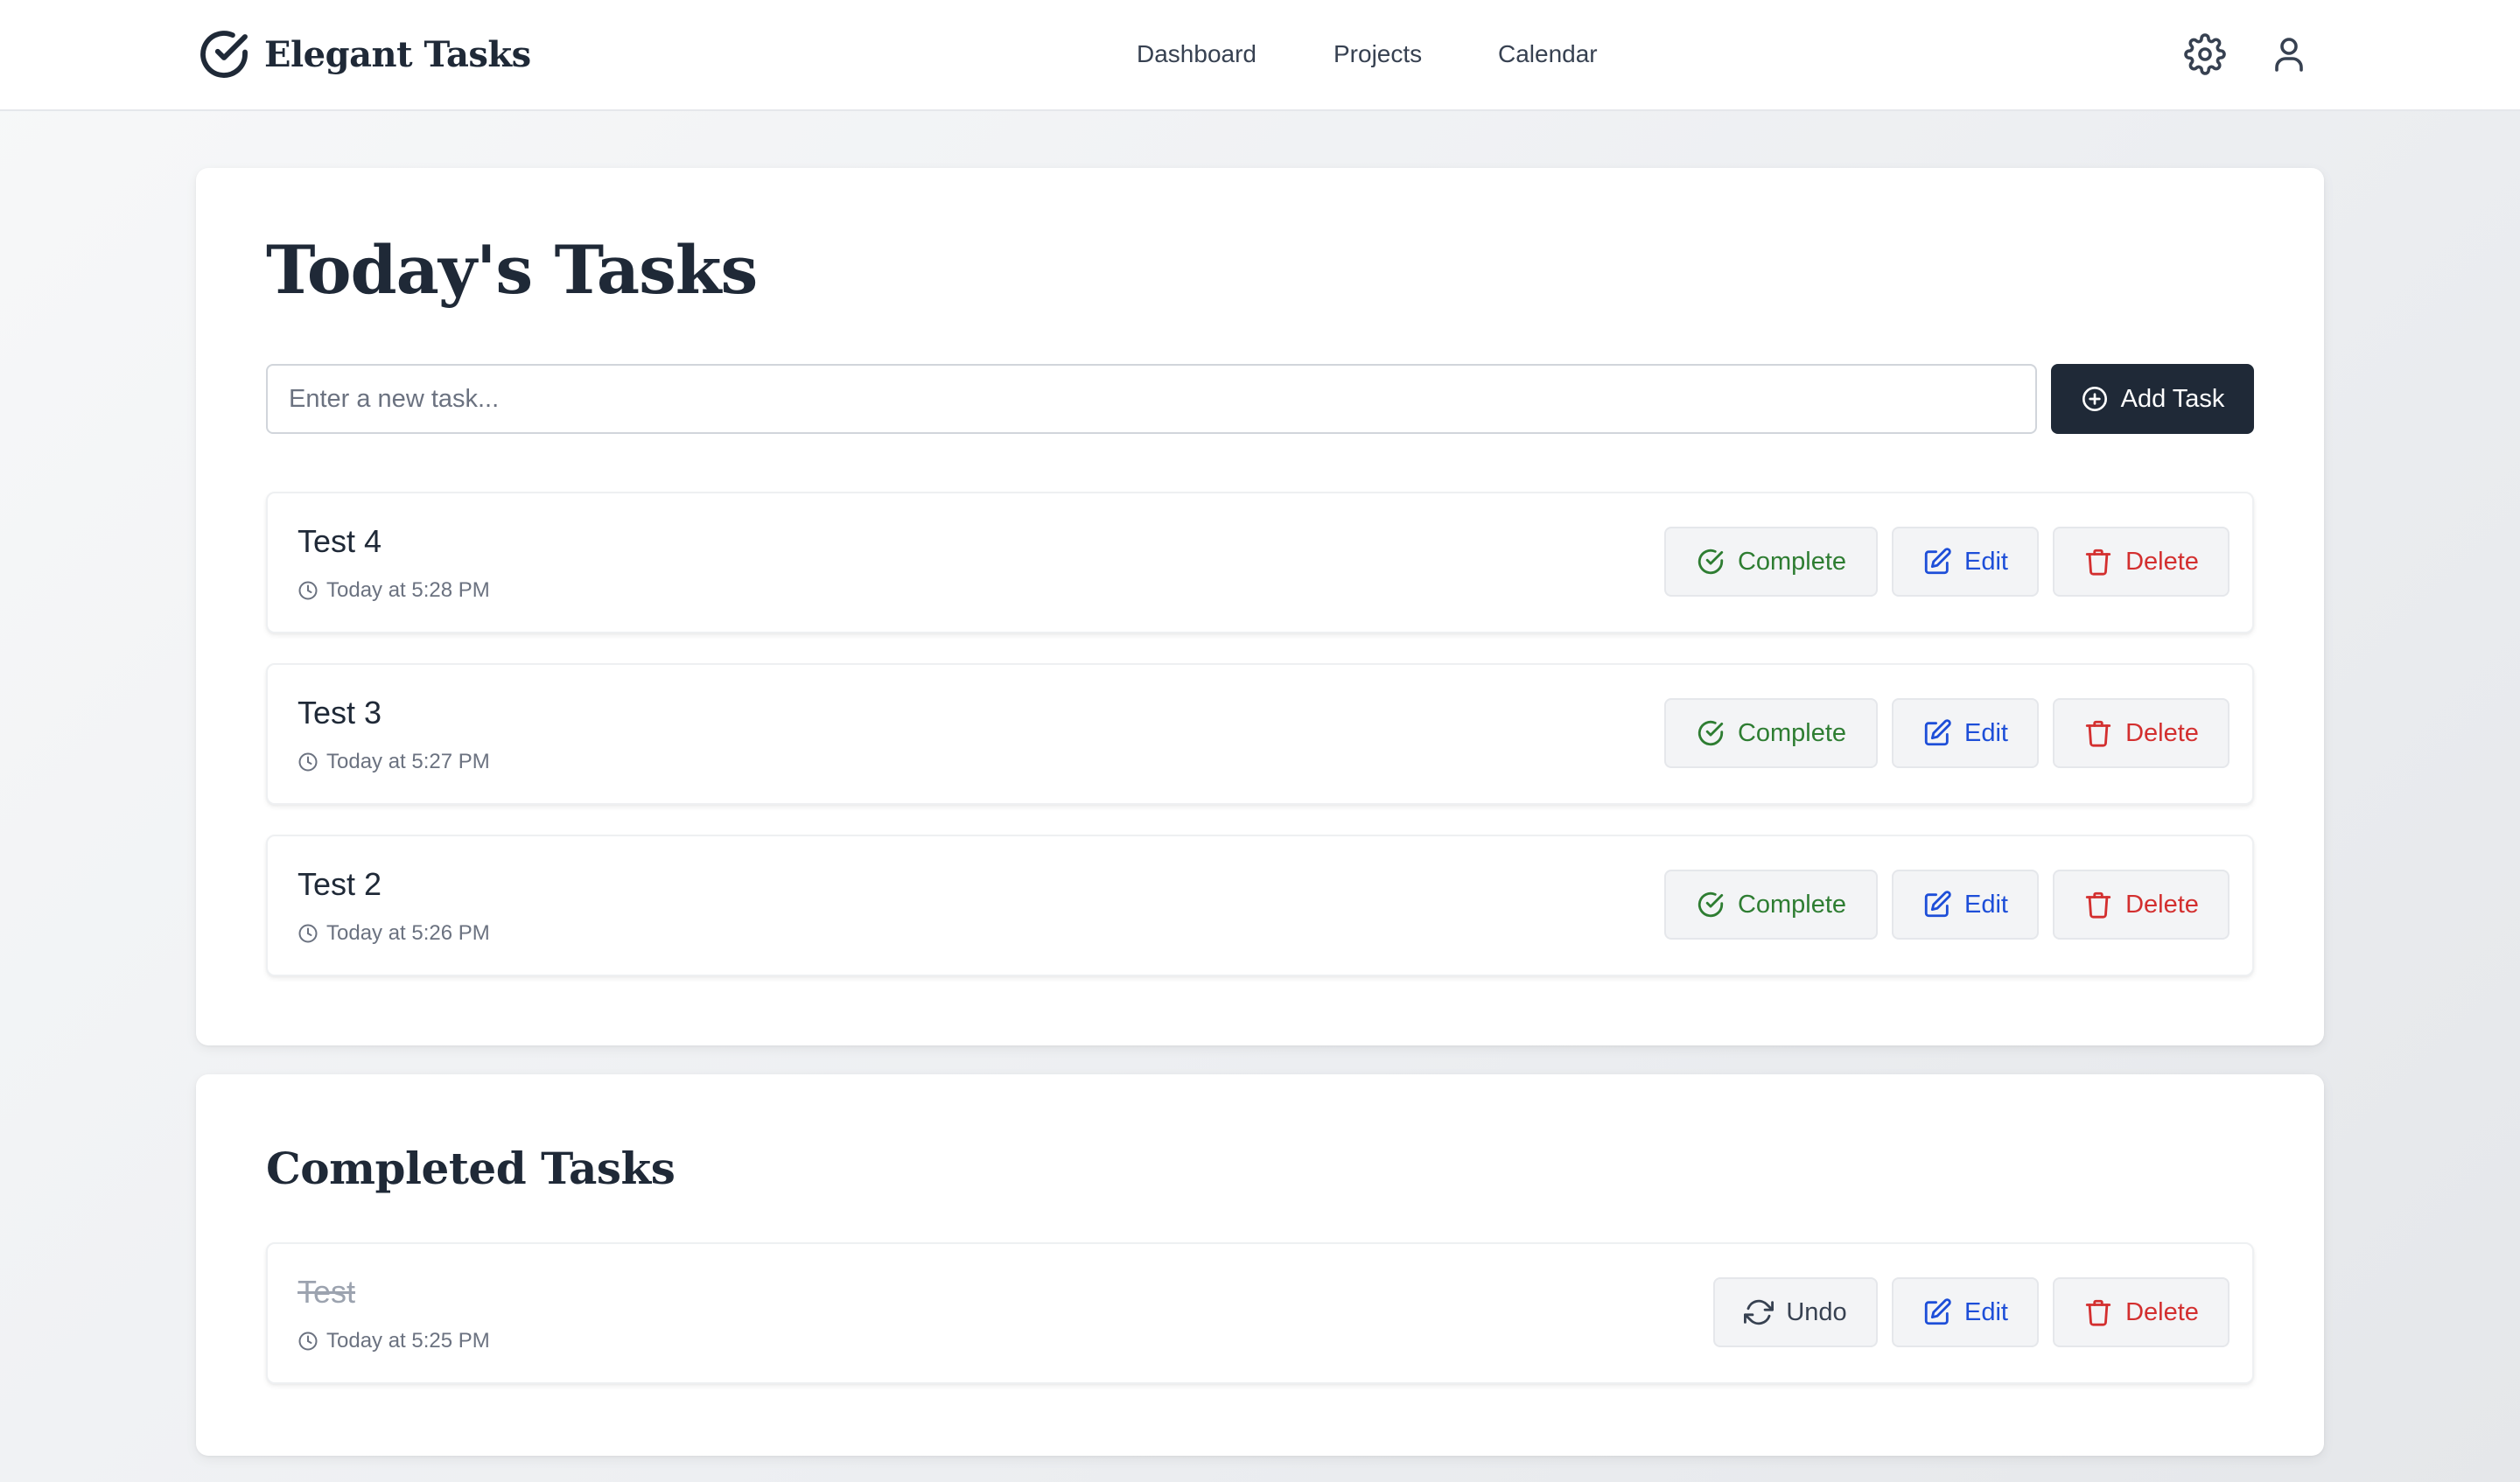 Image resolution: width=2520 pixels, height=1482 pixels. What do you see at coordinates (340, 884) in the screenshot?
I see `task-title: Test 2` at bounding box center [340, 884].